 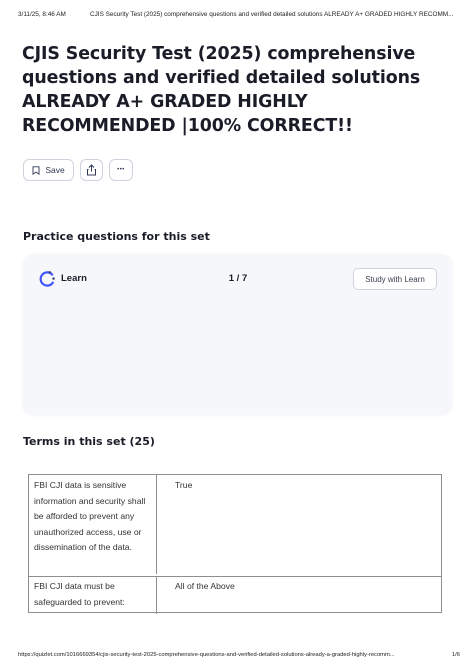 I want to click on definition-text: True, so click(x=184, y=485).